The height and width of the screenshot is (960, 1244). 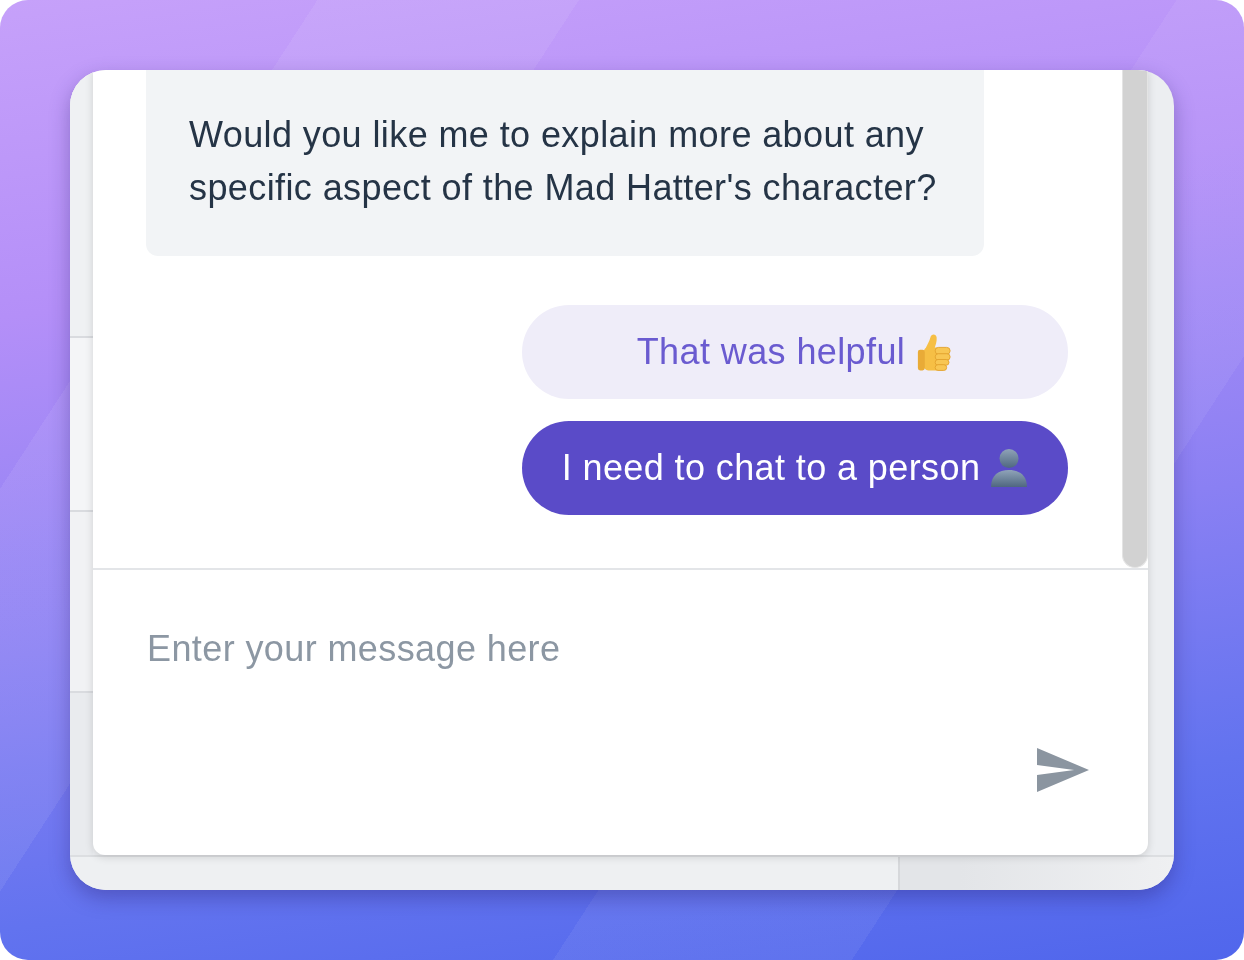 I want to click on message-bubble: Would you like me to explain more about any specific aspect of the Mad Hatter's character?, so click(x=565, y=163).